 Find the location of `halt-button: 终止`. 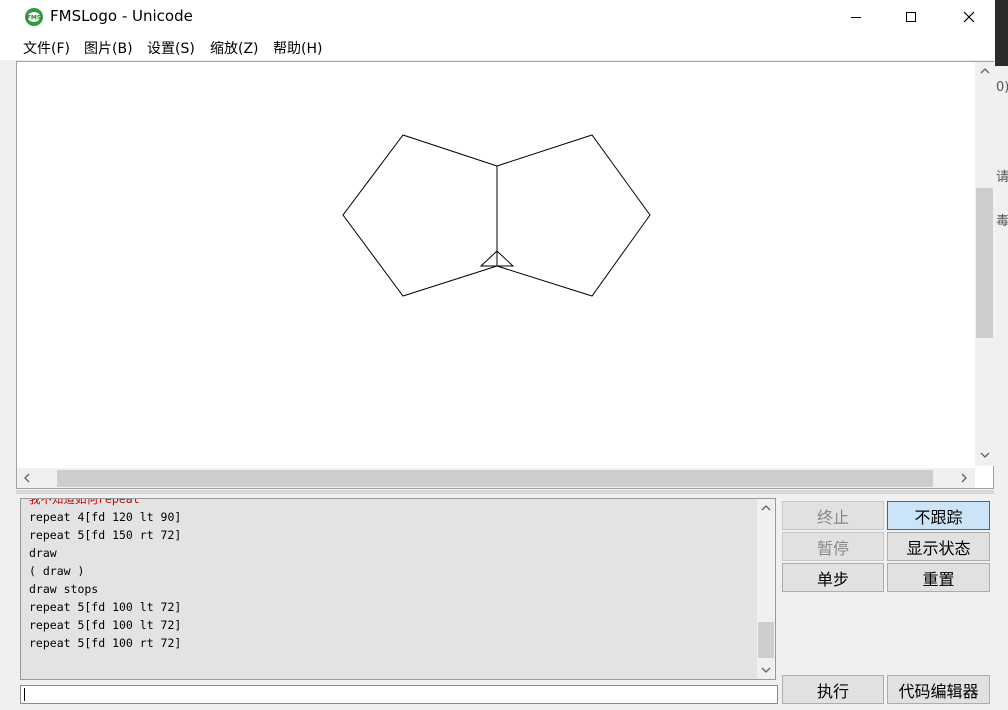

halt-button: 终止 is located at coordinates (833, 515).